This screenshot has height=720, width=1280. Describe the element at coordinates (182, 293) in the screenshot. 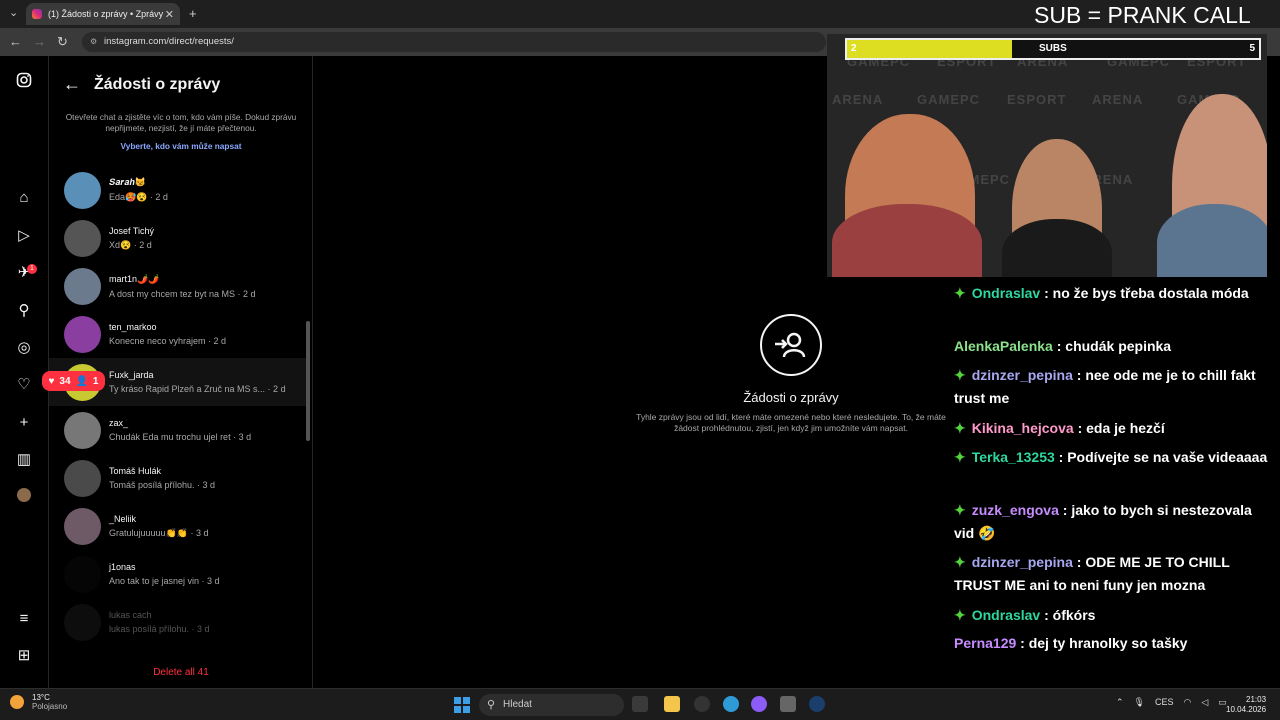

I see `request-message: A dost my chcem tez byt na MS · 2 d` at that location.